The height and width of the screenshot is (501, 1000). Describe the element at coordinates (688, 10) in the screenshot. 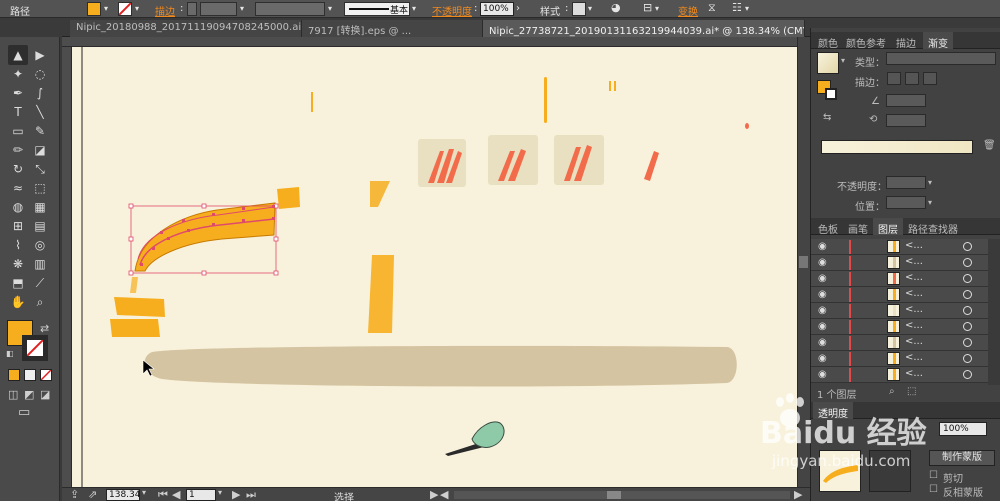

I see `transform-label: 变换` at that location.